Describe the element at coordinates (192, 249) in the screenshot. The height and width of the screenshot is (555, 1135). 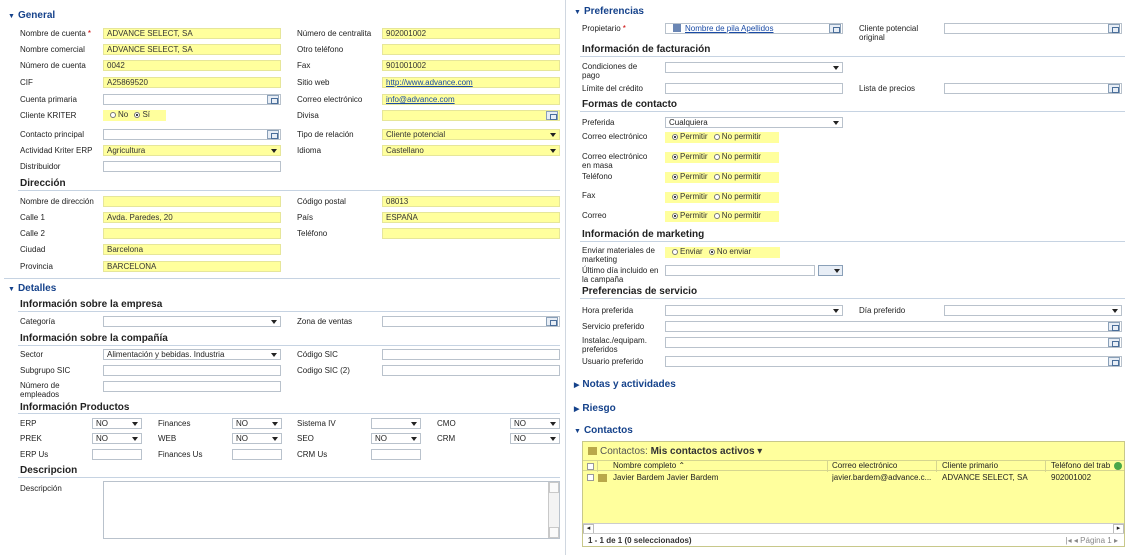
I see `ciudad-input: Barcelona` at that location.